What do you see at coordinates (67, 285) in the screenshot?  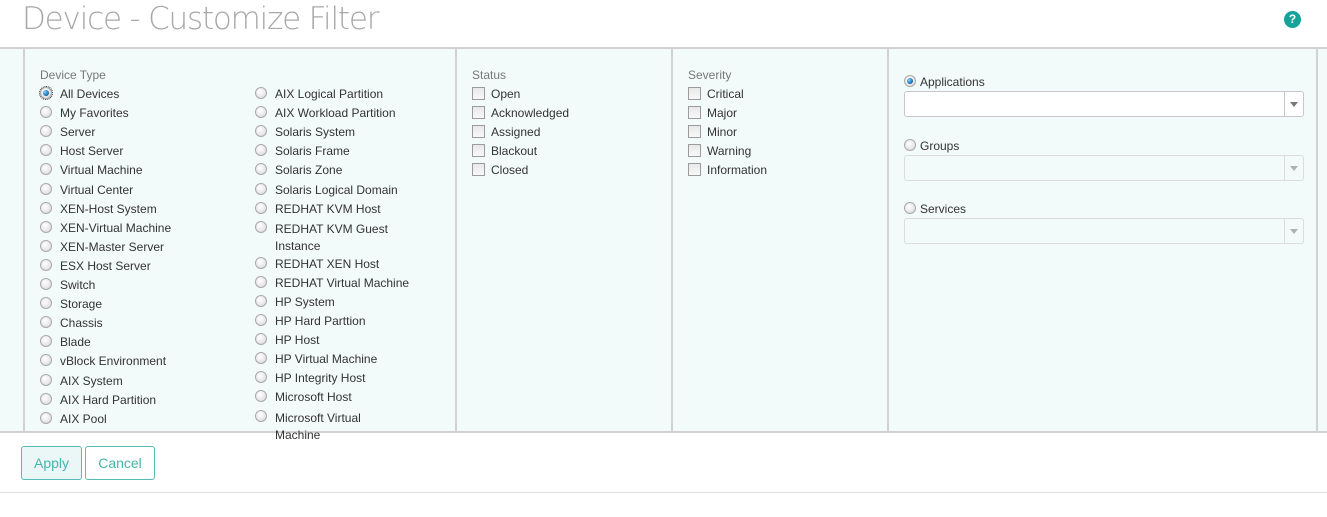 I see `device-type-option: Switch` at bounding box center [67, 285].